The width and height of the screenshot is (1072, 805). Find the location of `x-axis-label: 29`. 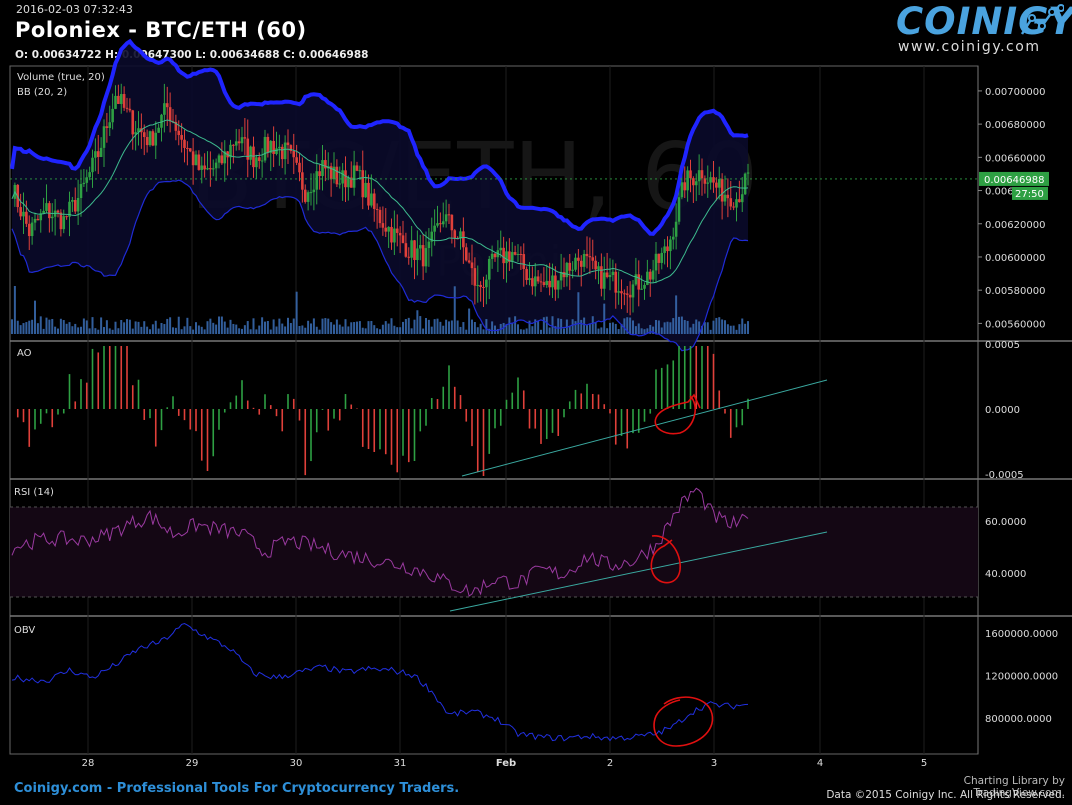

x-axis-label: 29 is located at coordinates (192, 763).